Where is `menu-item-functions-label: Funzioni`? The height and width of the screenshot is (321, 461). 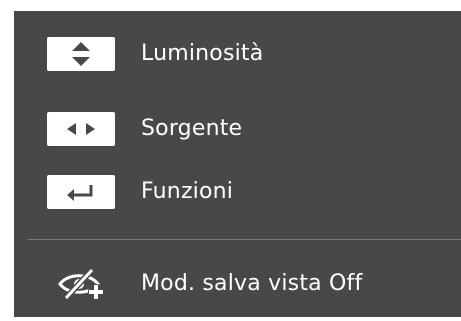
menu-item-functions-label: Funzioni is located at coordinates (187, 191).